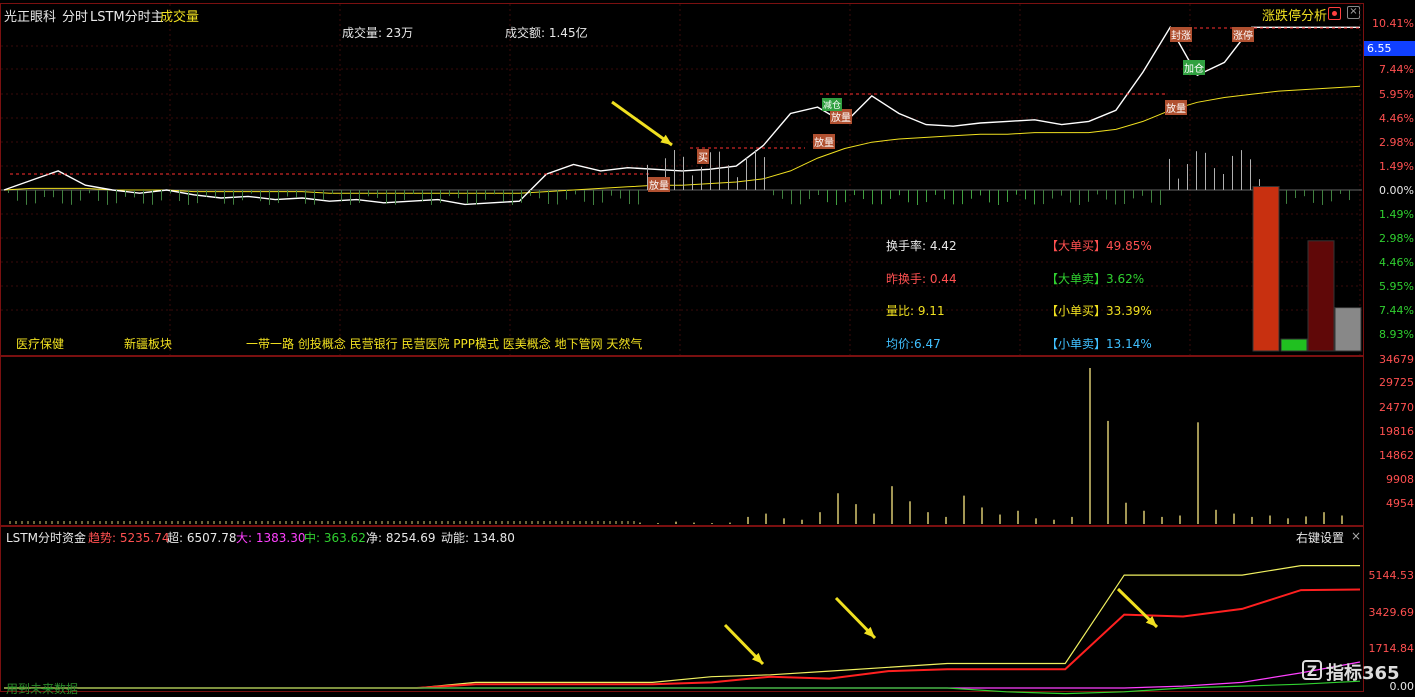  I want to click on sector-xinjiang: 新疆板块, so click(148, 343).